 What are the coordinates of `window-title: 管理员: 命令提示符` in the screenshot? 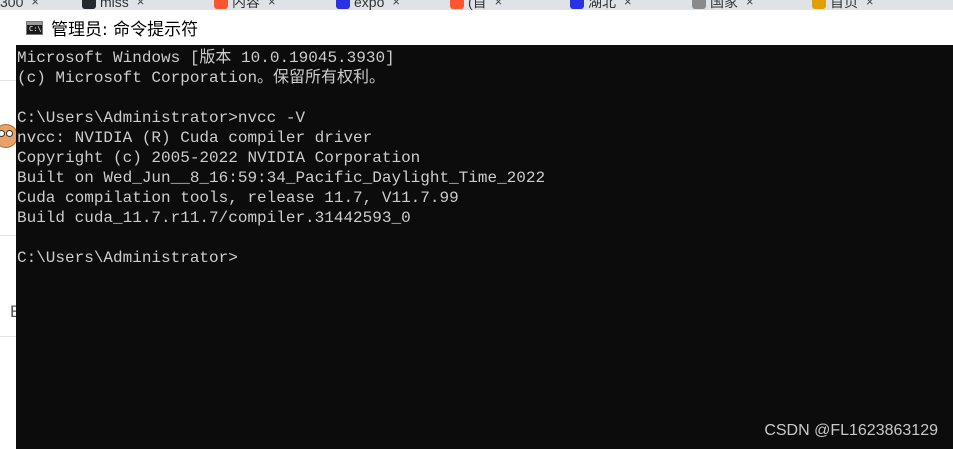 It's located at (125, 30).